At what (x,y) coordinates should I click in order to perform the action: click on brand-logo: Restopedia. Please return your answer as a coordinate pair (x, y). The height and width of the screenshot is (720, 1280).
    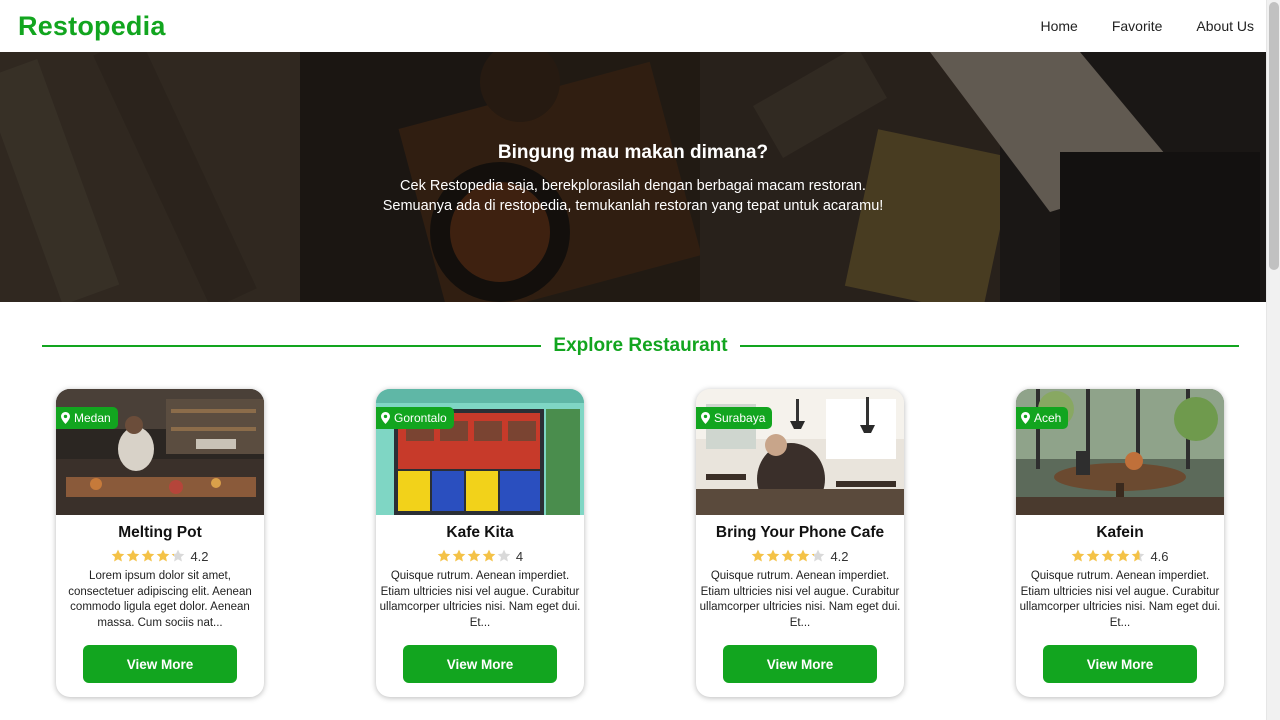
    Looking at the image, I should click on (92, 26).